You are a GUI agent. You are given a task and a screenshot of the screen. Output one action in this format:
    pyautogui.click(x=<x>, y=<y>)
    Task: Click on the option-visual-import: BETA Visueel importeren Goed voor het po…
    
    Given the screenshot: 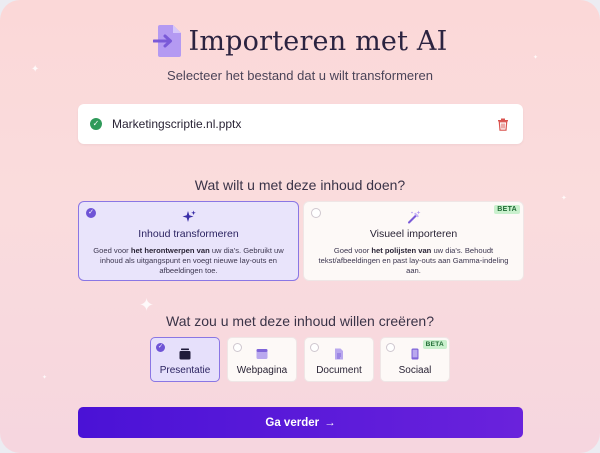 What is the action you would take?
    pyautogui.click(x=413, y=241)
    